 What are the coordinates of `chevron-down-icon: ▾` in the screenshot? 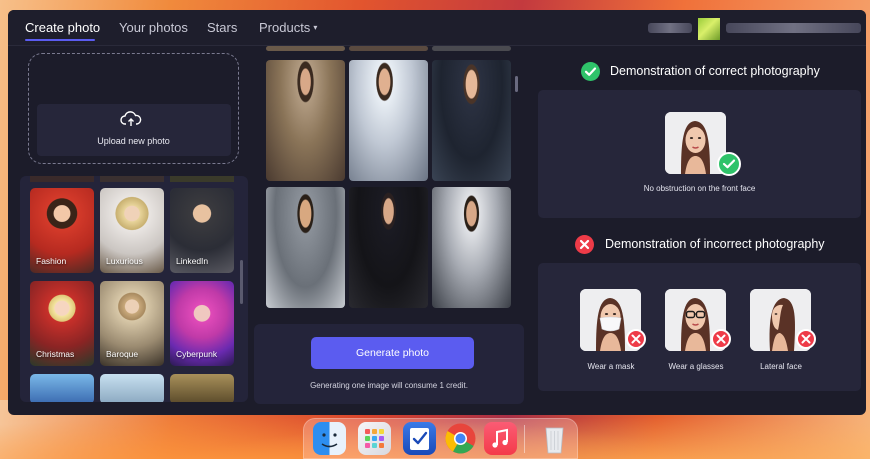 It's located at (315, 27).